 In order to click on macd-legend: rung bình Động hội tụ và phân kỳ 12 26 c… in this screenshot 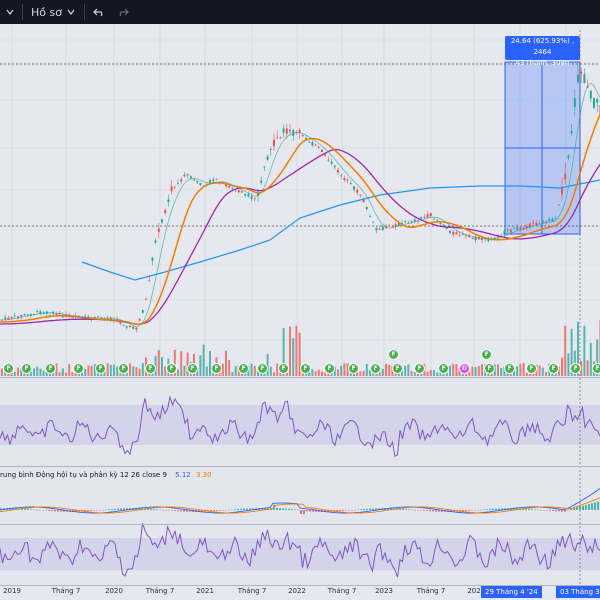, I will do `click(106, 475)`.